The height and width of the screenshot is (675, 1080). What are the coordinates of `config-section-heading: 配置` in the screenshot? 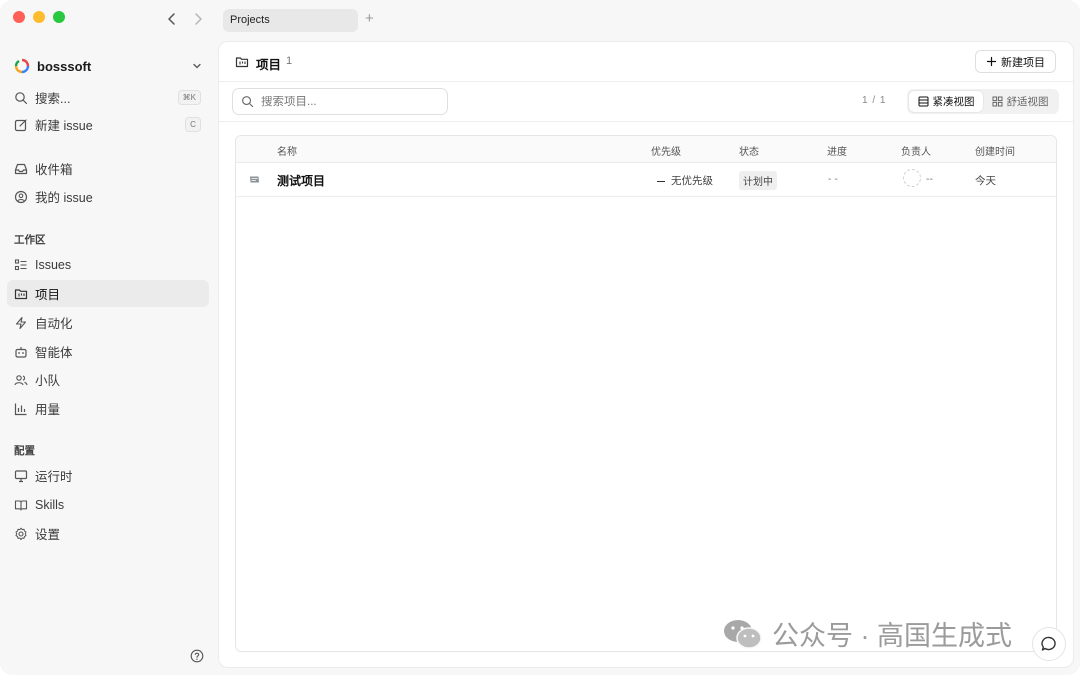 It's located at (24, 451).